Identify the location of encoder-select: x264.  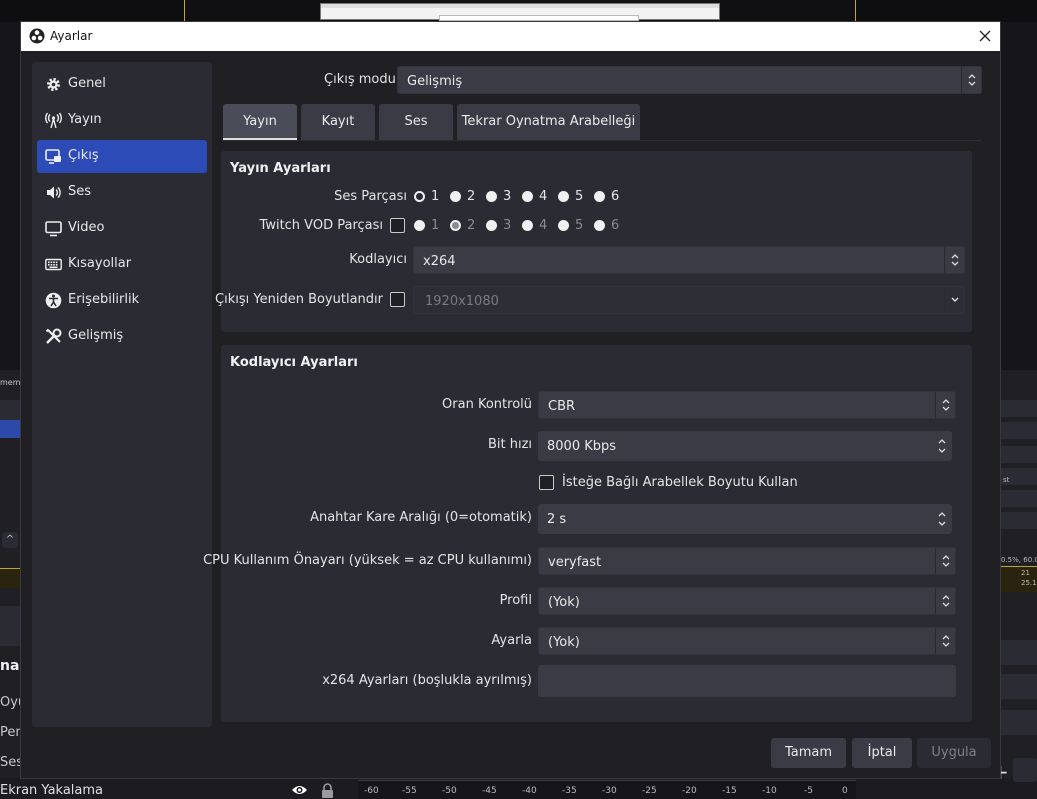
(689, 260).